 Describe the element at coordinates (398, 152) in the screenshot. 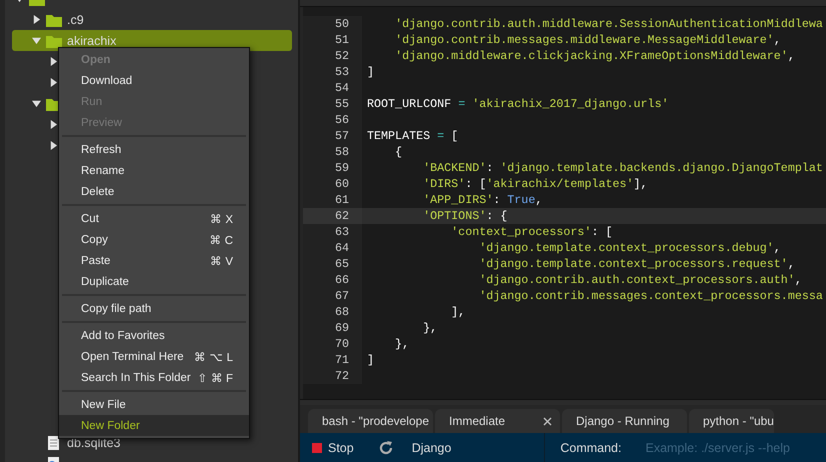

I see `code-line: {` at that location.